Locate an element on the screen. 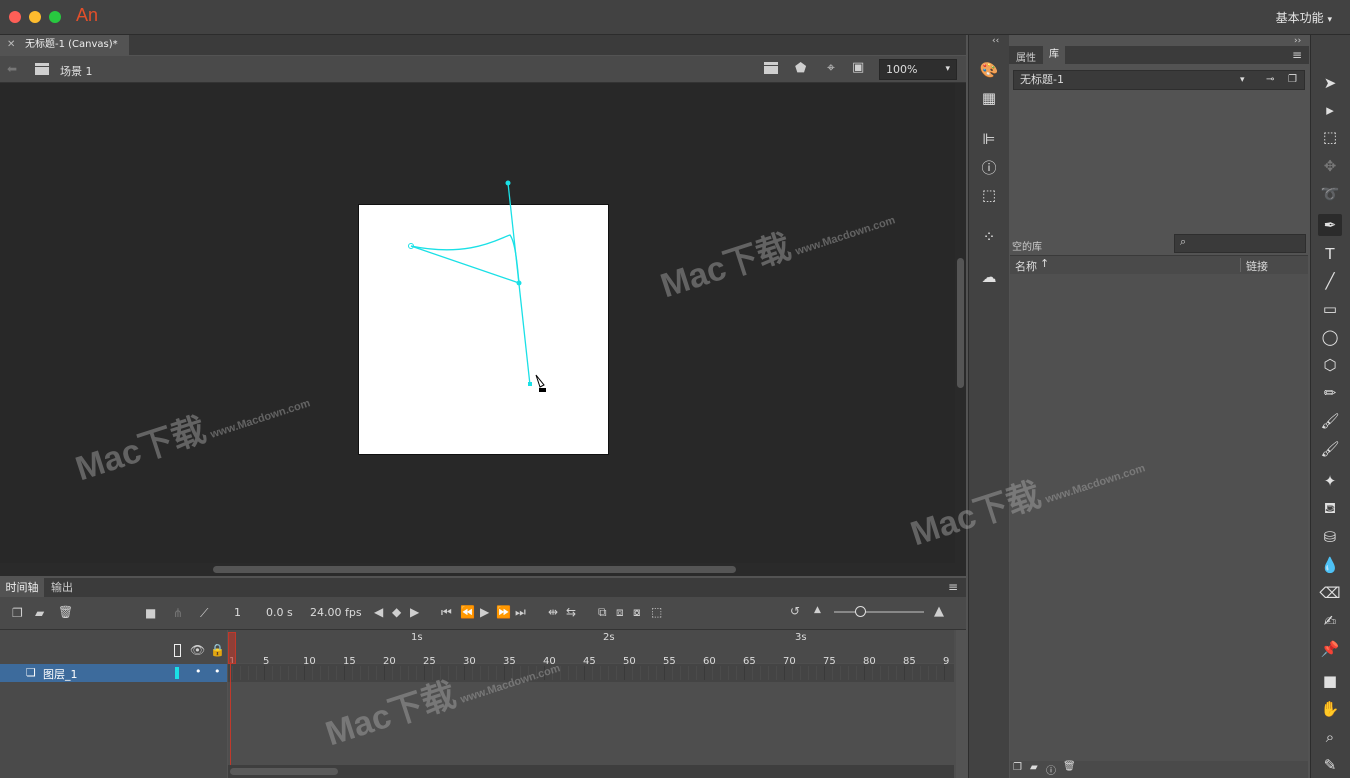  paint-bucket-tool-icon: ⛾ is located at coordinates (1330, 509).